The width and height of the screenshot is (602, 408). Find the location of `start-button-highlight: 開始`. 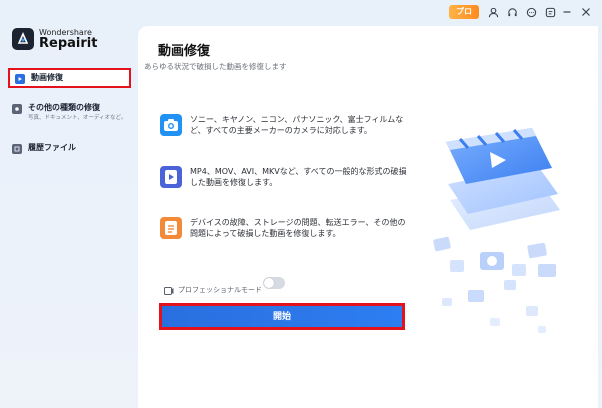

start-button-highlight: 開始 is located at coordinates (282, 316).